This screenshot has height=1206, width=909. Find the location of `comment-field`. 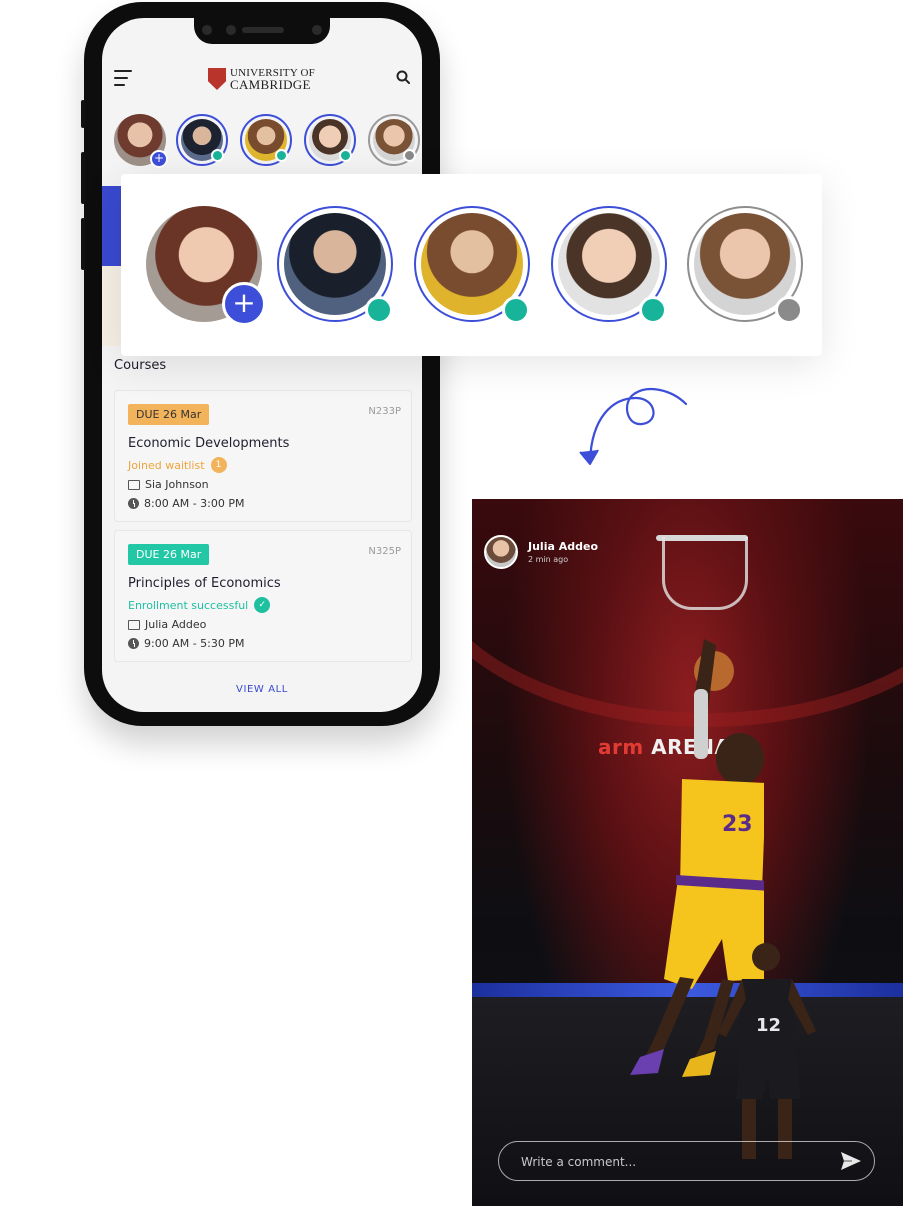

comment-field is located at coordinates (686, 1161).